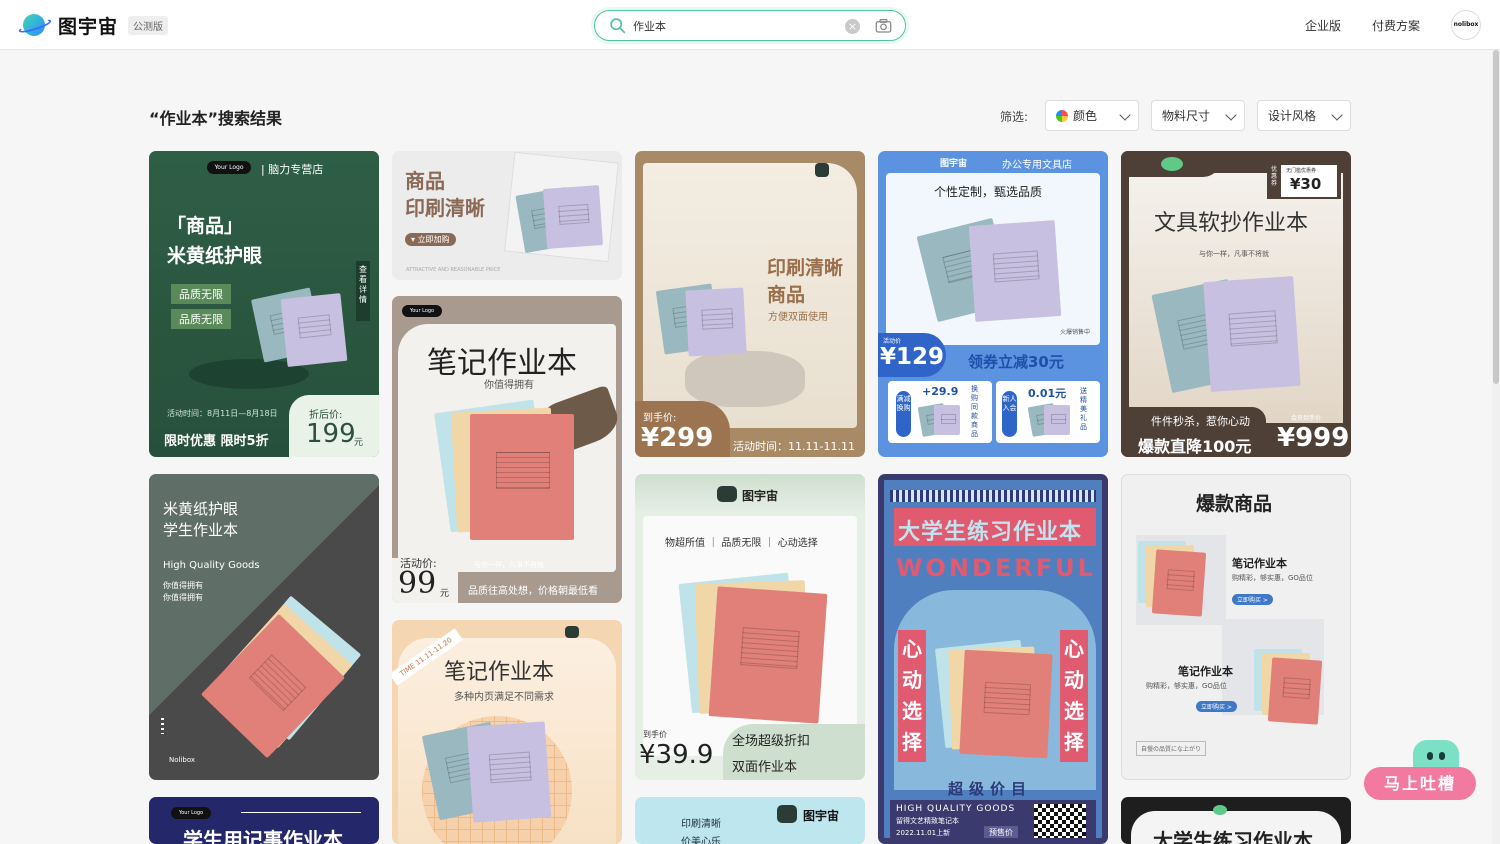 The width and height of the screenshot is (1500, 844). Describe the element at coordinates (940, 391) in the screenshot. I see `bundle-price: +29.9` at that location.